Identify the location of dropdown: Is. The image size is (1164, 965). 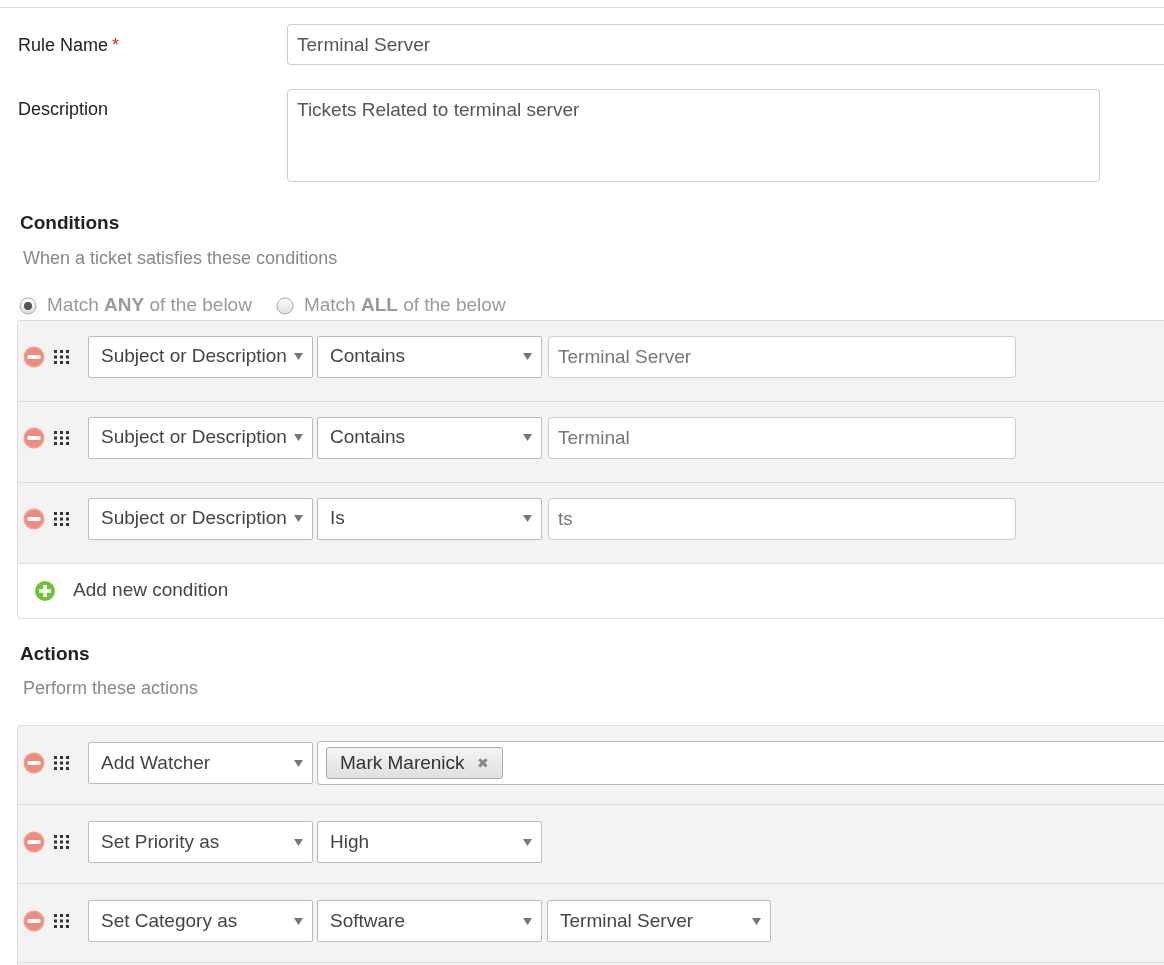
(429, 518).